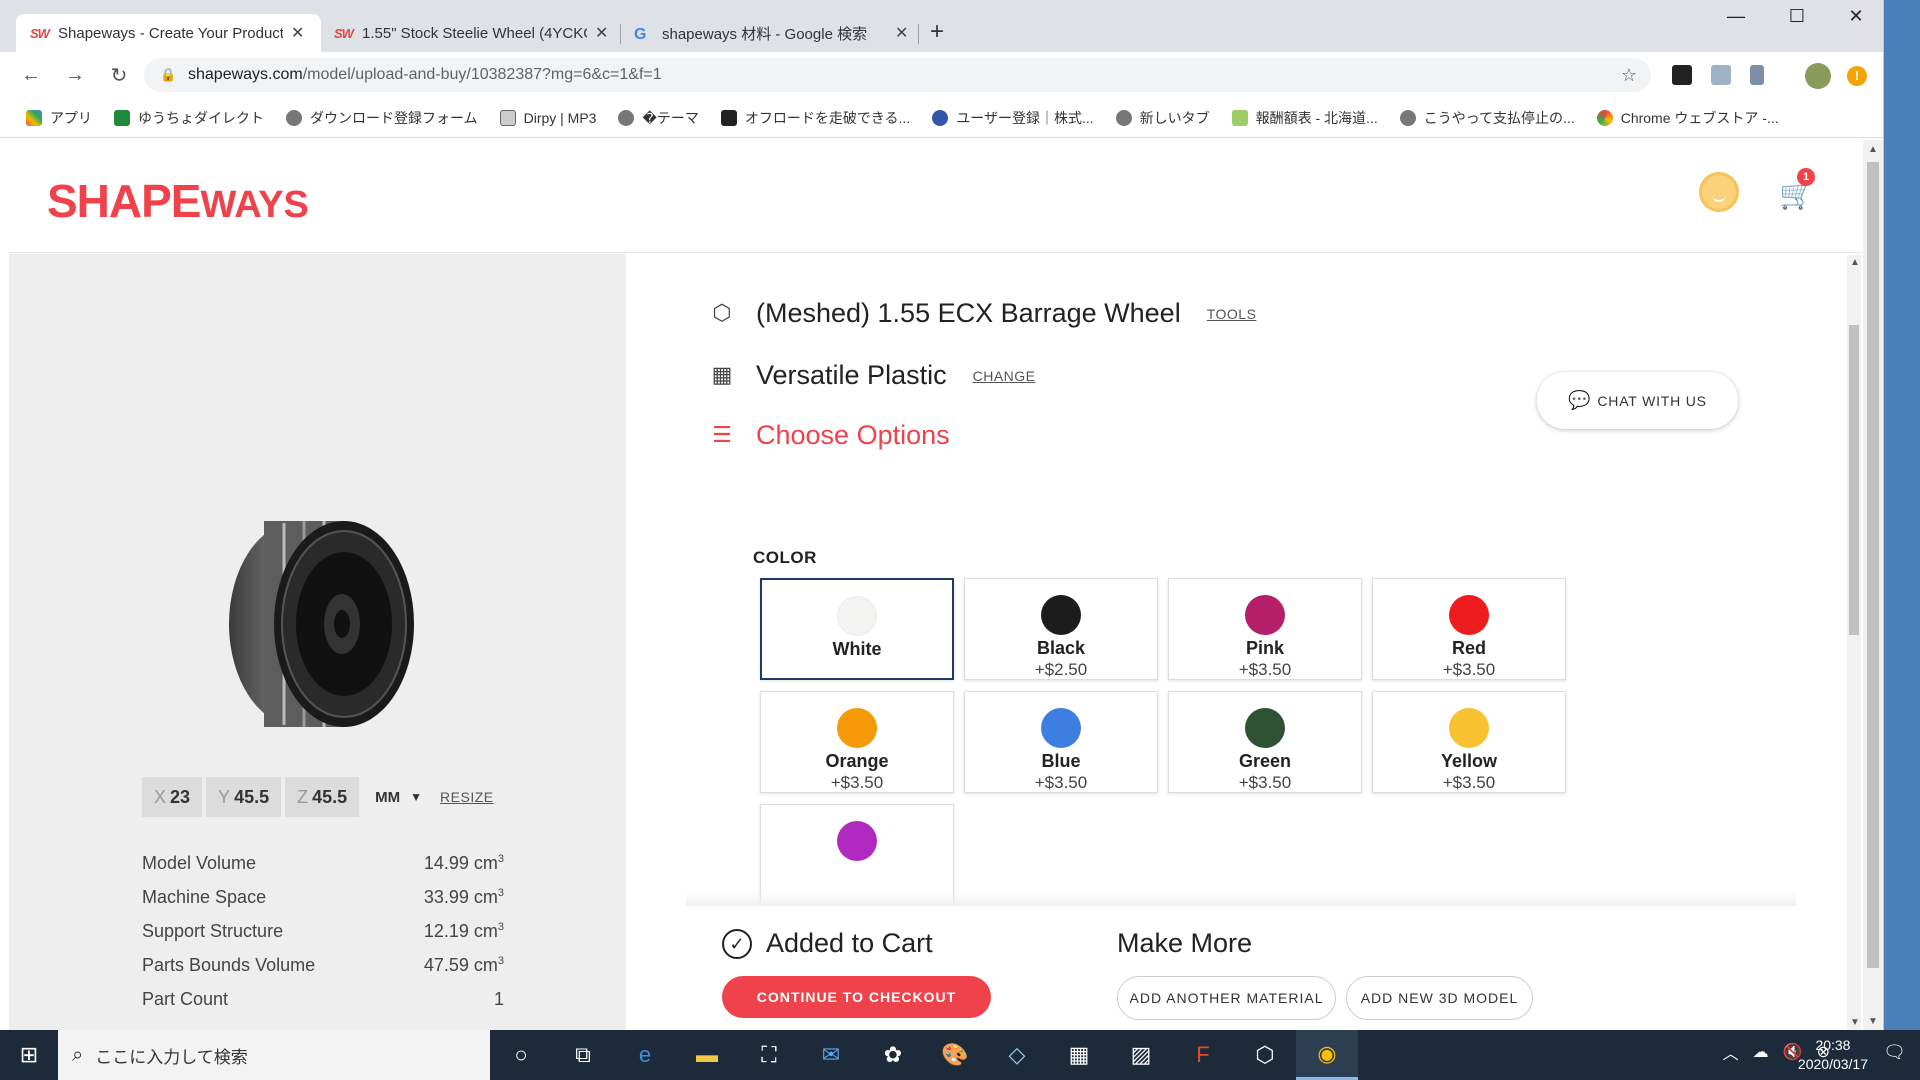  I want to click on color-option-red: Red +$3.50, so click(1469, 629).